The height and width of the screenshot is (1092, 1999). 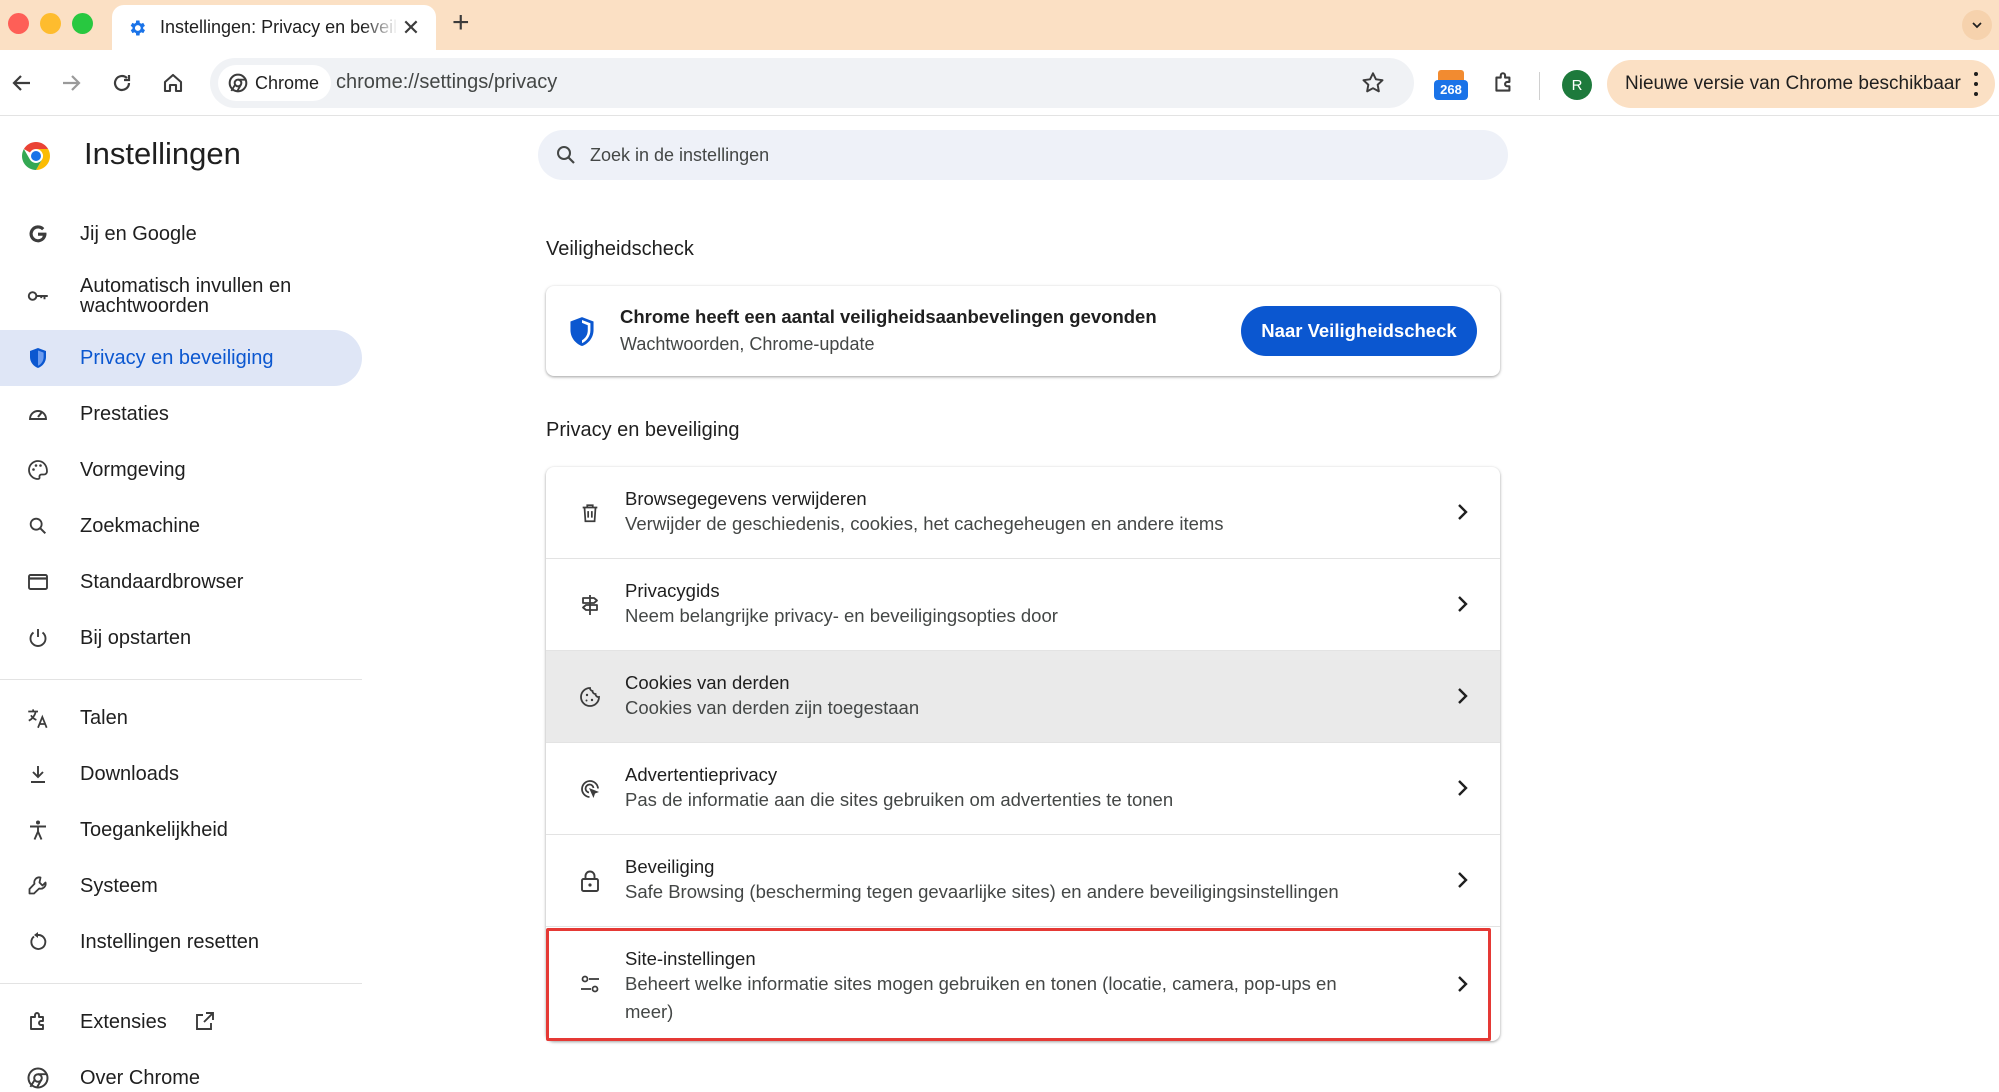 I want to click on extension-badge: 268, so click(x=1451, y=90).